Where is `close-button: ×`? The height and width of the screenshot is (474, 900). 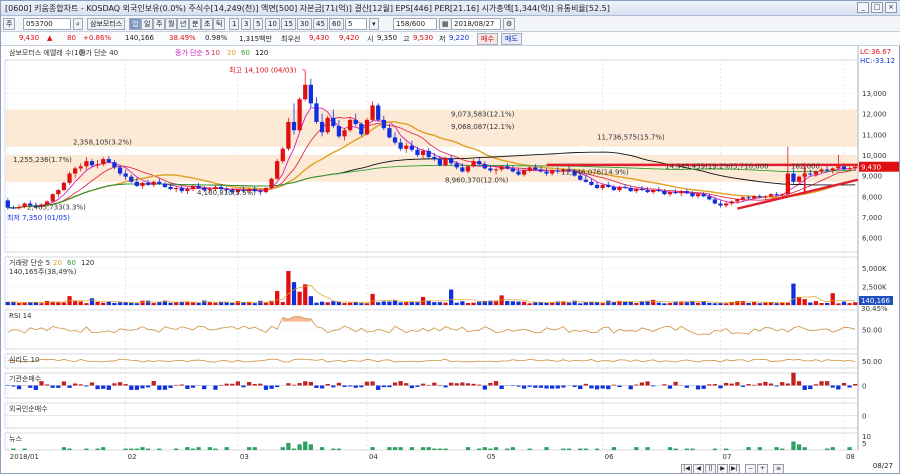
close-button: × is located at coordinates (891, 7).